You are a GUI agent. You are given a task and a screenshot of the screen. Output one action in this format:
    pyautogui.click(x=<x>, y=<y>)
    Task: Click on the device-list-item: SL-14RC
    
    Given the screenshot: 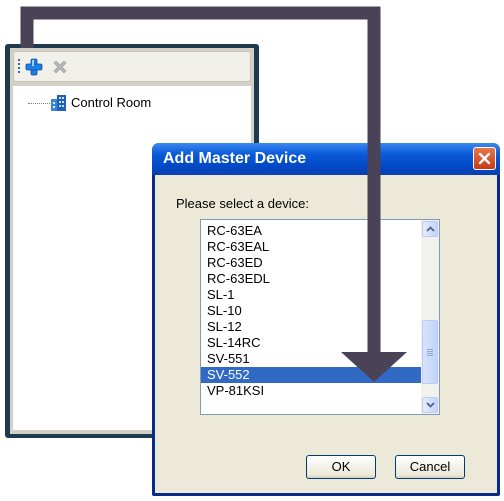 What is the action you would take?
    pyautogui.click(x=311, y=343)
    